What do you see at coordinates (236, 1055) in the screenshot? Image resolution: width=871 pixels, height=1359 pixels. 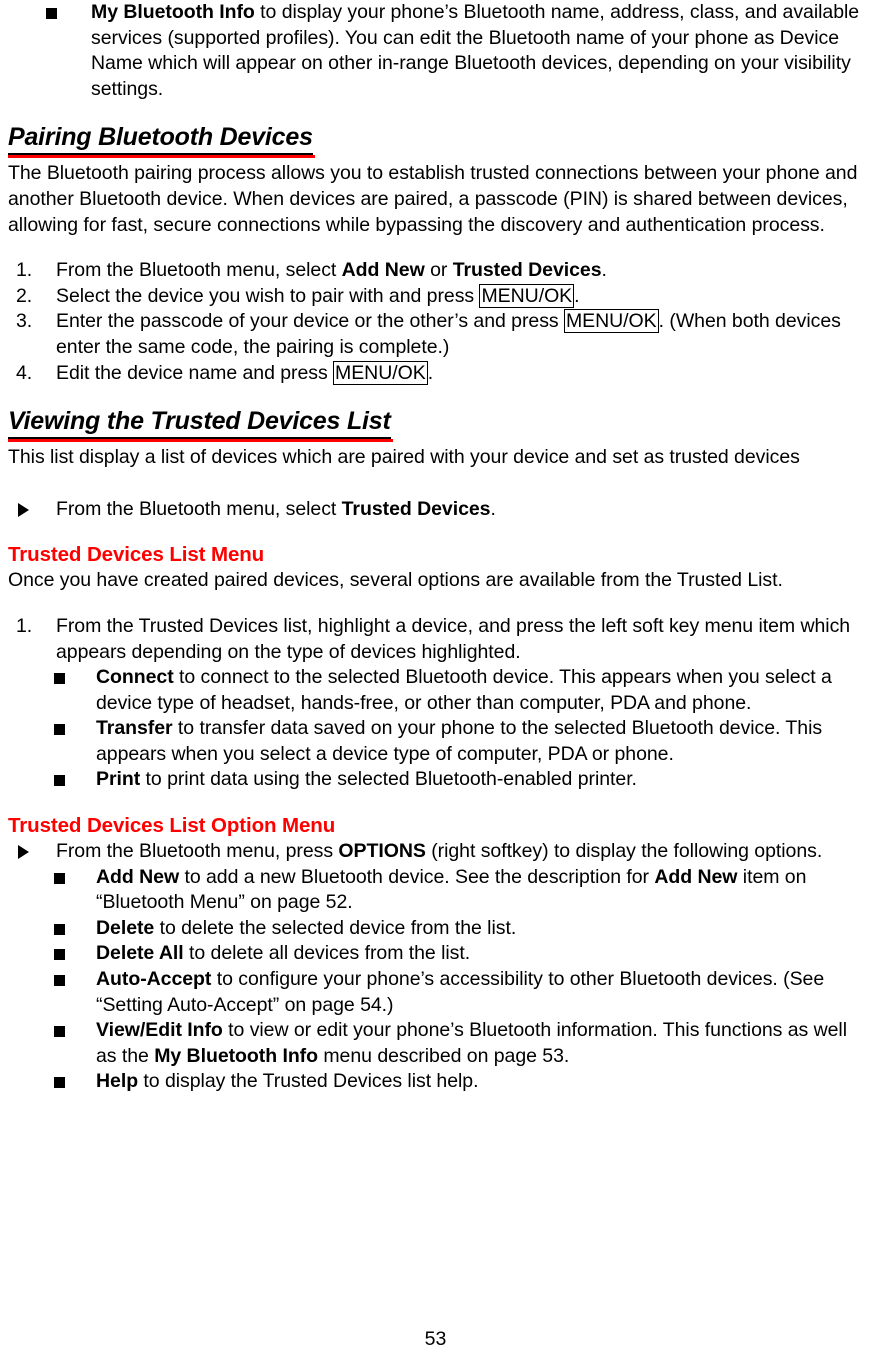 I see `term-my-bluetooth-info-ref: My Bluetooth Info` at bounding box center [236, 1055].